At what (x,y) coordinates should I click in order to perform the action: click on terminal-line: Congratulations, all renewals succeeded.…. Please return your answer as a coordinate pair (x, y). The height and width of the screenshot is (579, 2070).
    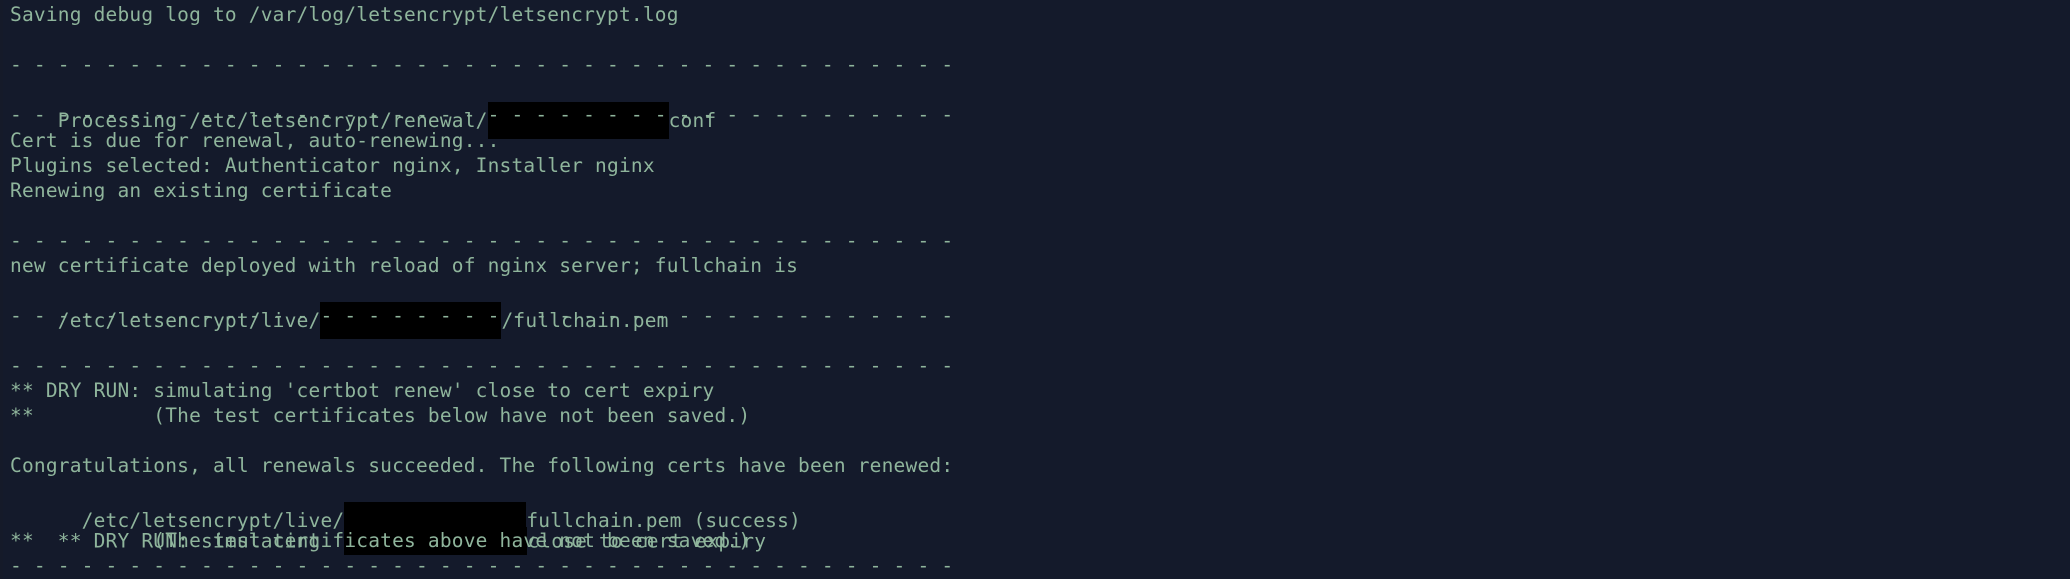
    Looking at the image, I should click on (482, 465).